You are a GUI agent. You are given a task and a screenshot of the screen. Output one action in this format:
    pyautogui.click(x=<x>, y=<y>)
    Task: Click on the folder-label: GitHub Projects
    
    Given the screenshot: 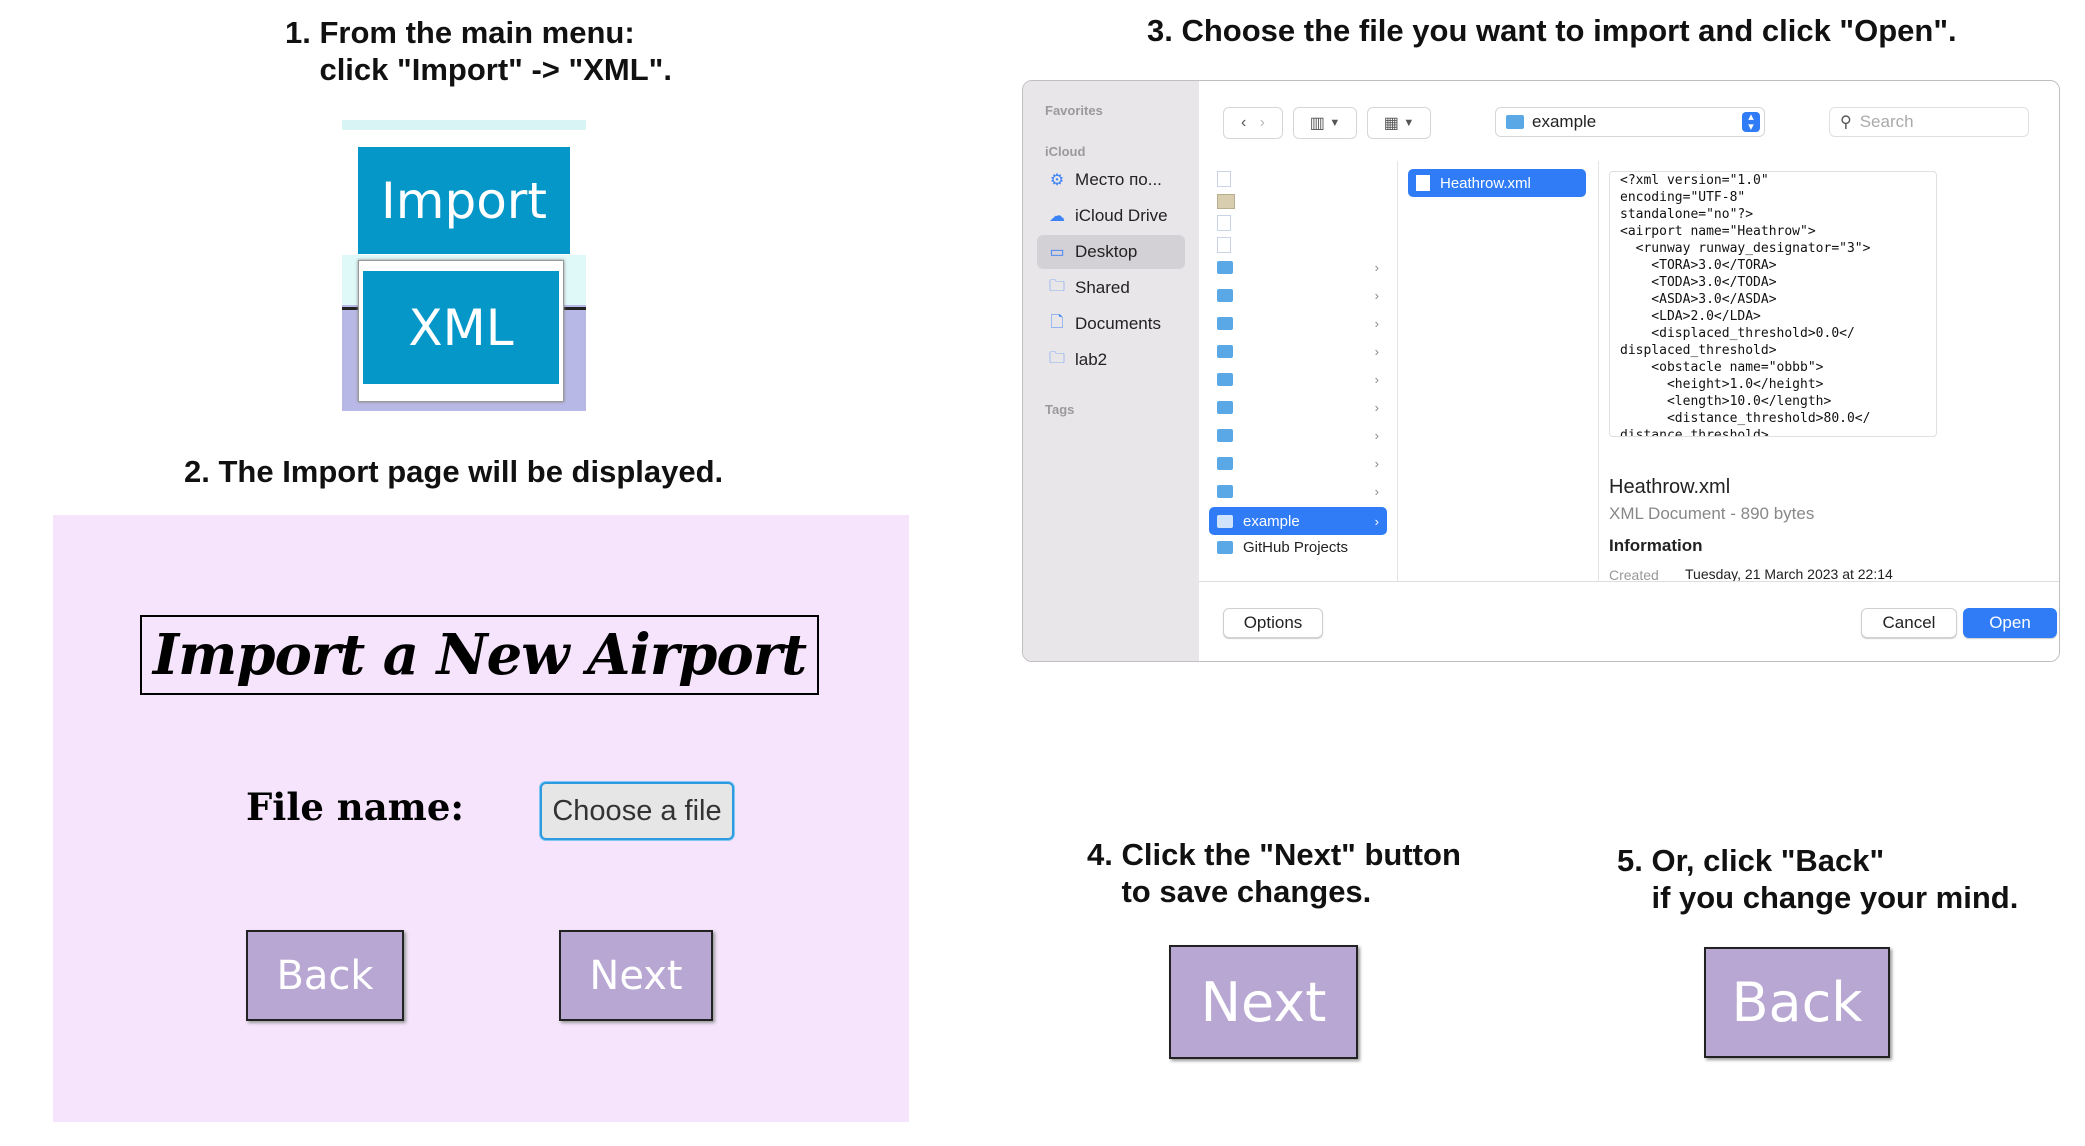 What is the action you would take?
    pyautogui.click(x=1296, y=547)
    